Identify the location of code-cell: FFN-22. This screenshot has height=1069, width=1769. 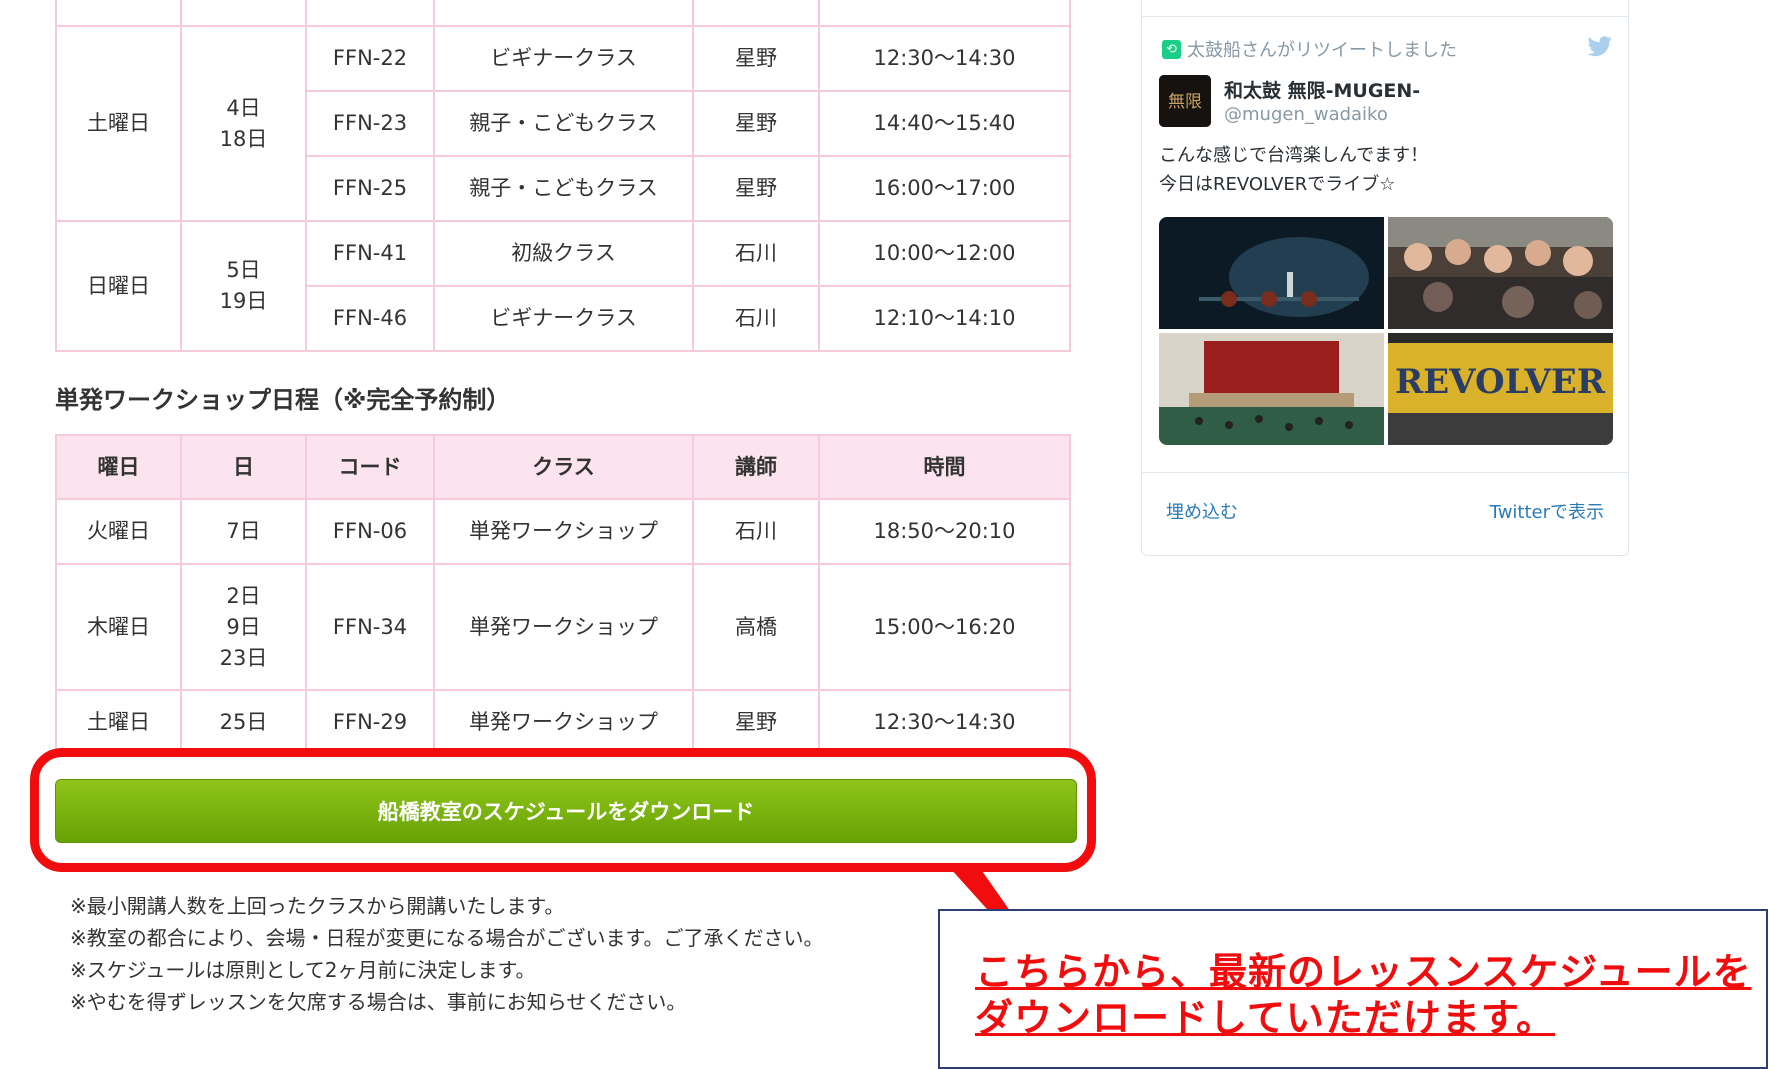
(370, 58).